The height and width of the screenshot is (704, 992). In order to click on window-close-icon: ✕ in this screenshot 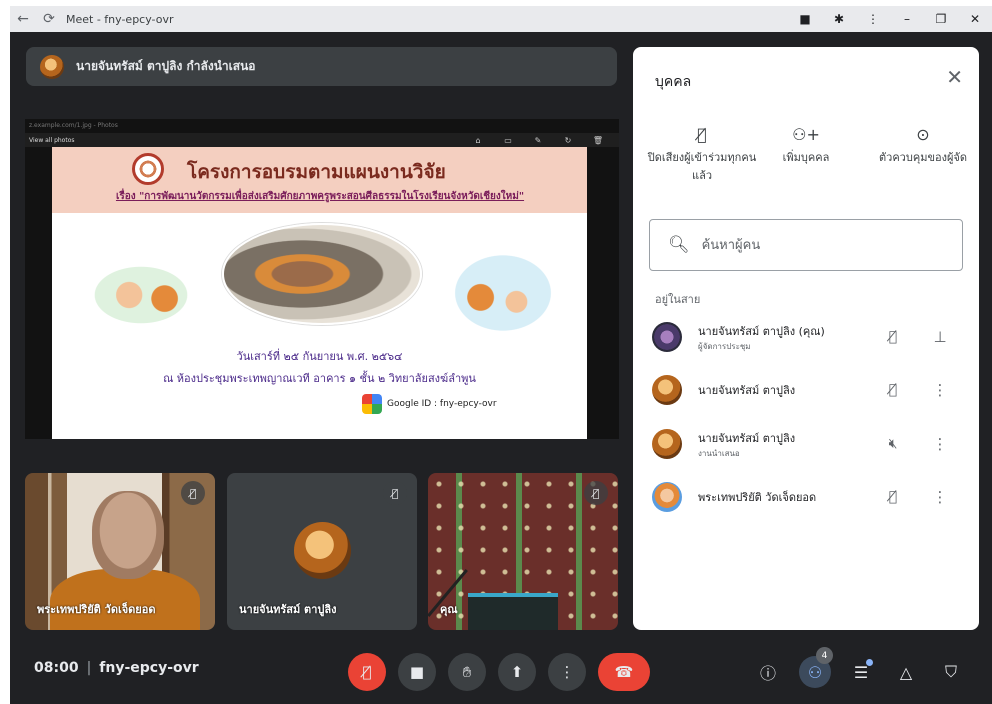, I will do `click(975, 19)`.